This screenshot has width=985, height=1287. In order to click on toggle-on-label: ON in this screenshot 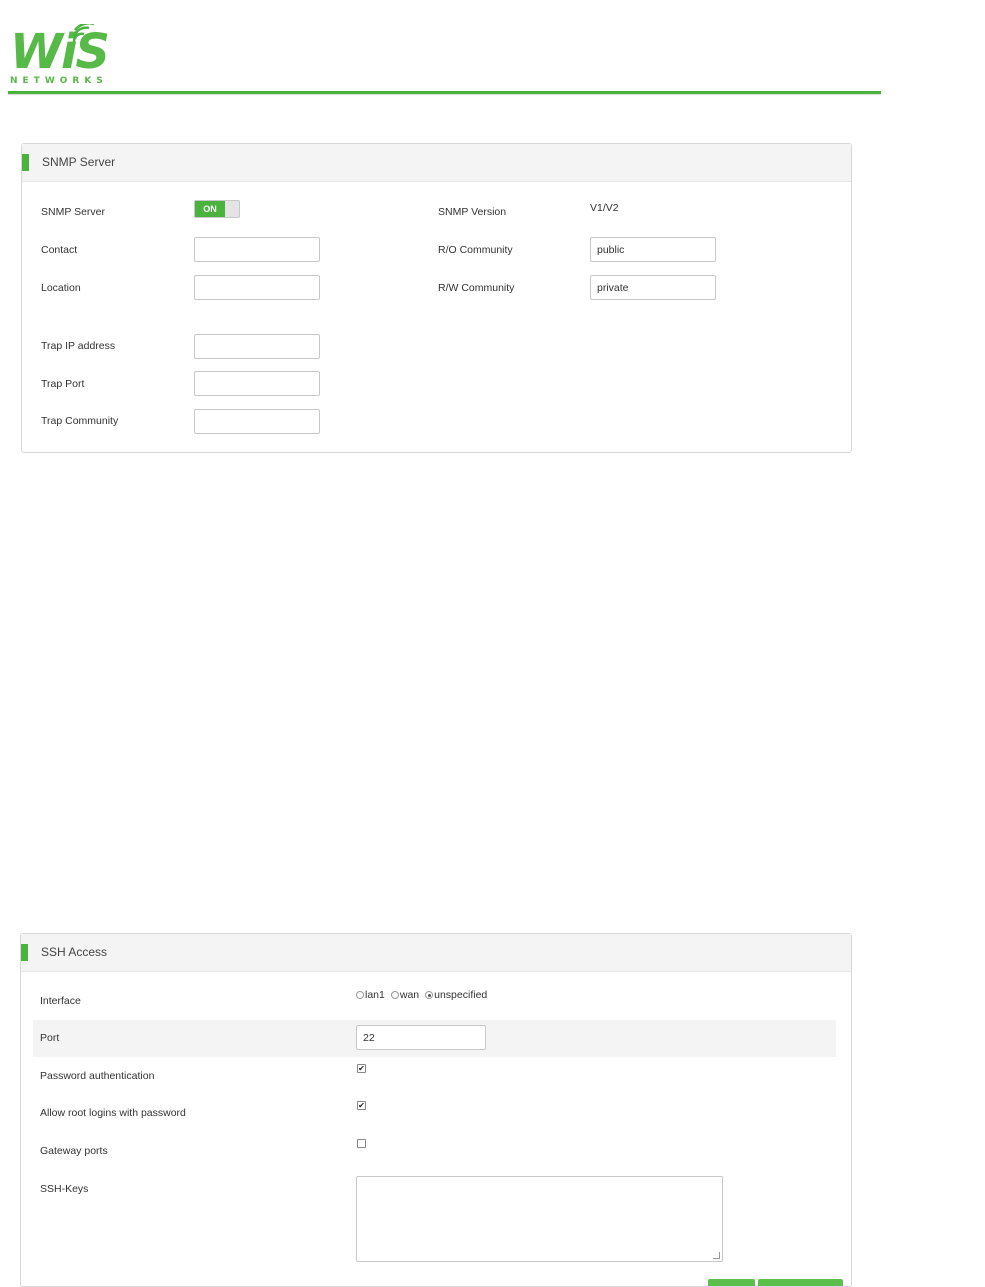, I will do `click(210, 209)`.